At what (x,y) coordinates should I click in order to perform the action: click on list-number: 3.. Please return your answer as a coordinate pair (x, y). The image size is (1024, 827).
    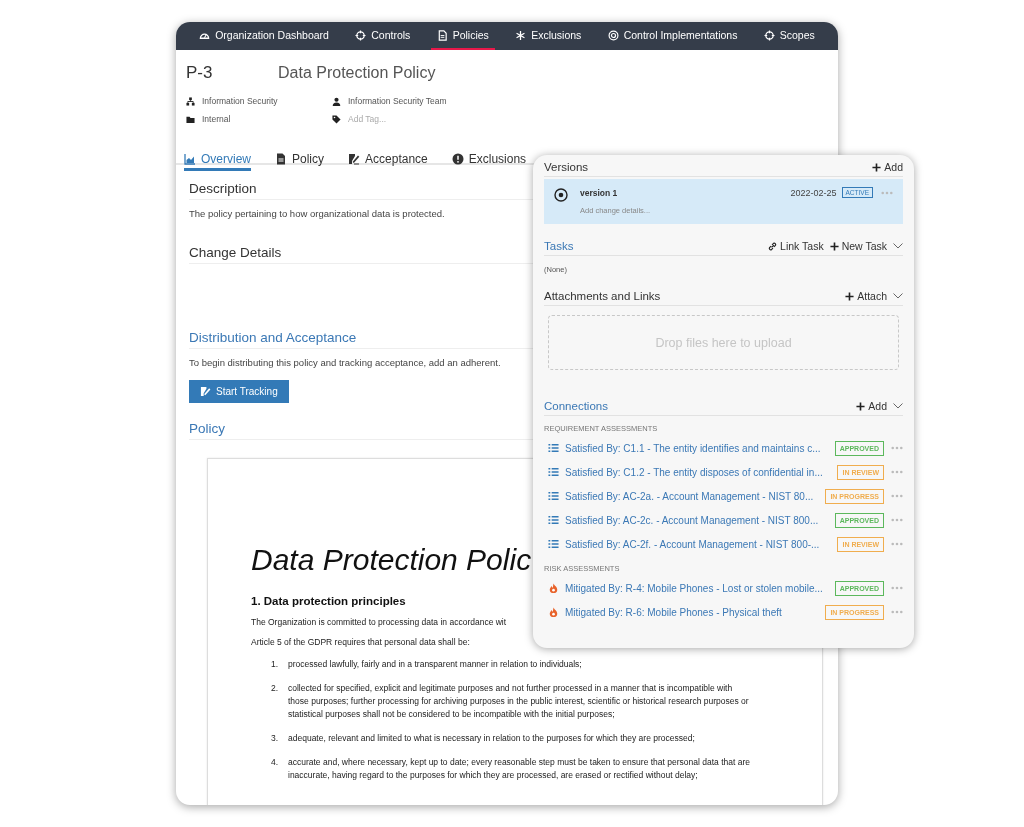
    Looking at the image, I should click on (275, 738).